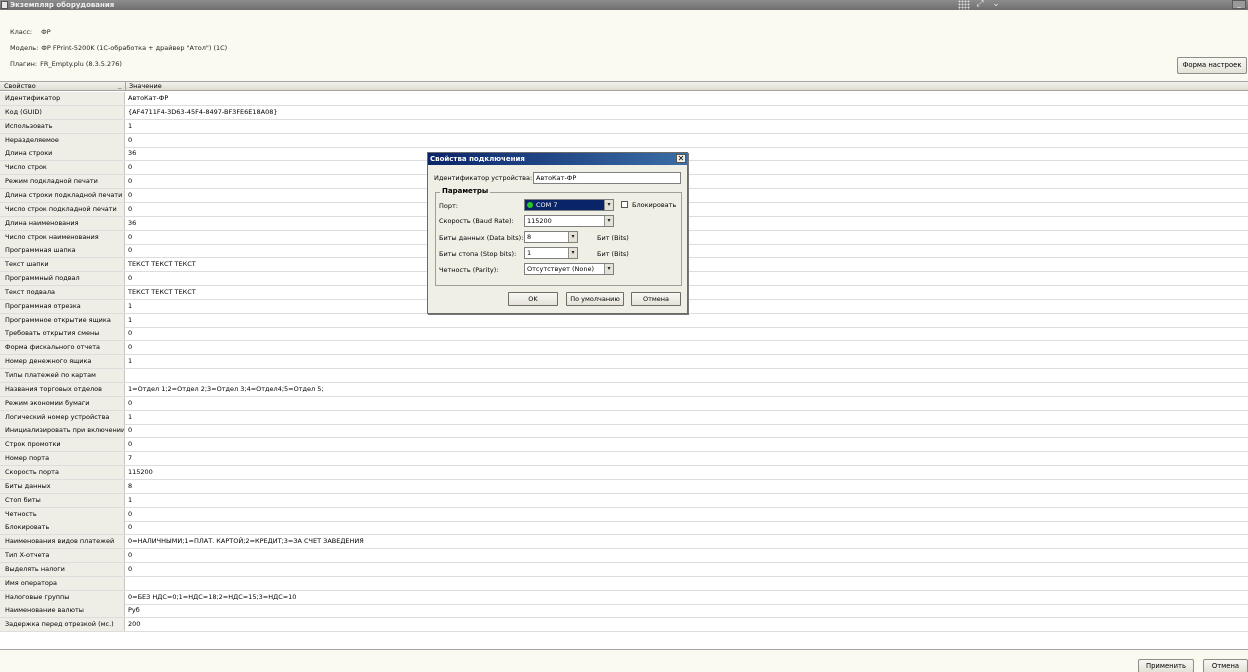 This screenshot has height=672, width=1248. Describe the element at coordinates (551, 237) in the screenshot. I see `databits-select: 8 ▾` at that location.